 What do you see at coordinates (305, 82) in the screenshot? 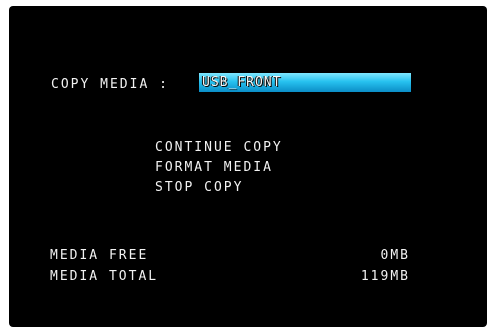
I see `copy-media-selector: USB_FRONT` at bounding box center [305, 82].